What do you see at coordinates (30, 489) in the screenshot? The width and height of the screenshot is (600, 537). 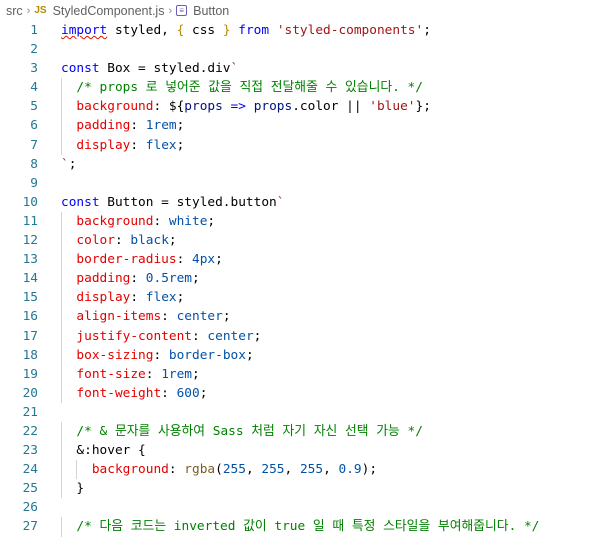 I see `line-number: 25` at bounding box center [30, 489].